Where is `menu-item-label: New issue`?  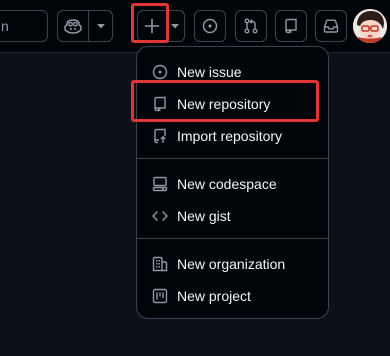 menu-item-label: New issue is located at coordinates (209, 72).